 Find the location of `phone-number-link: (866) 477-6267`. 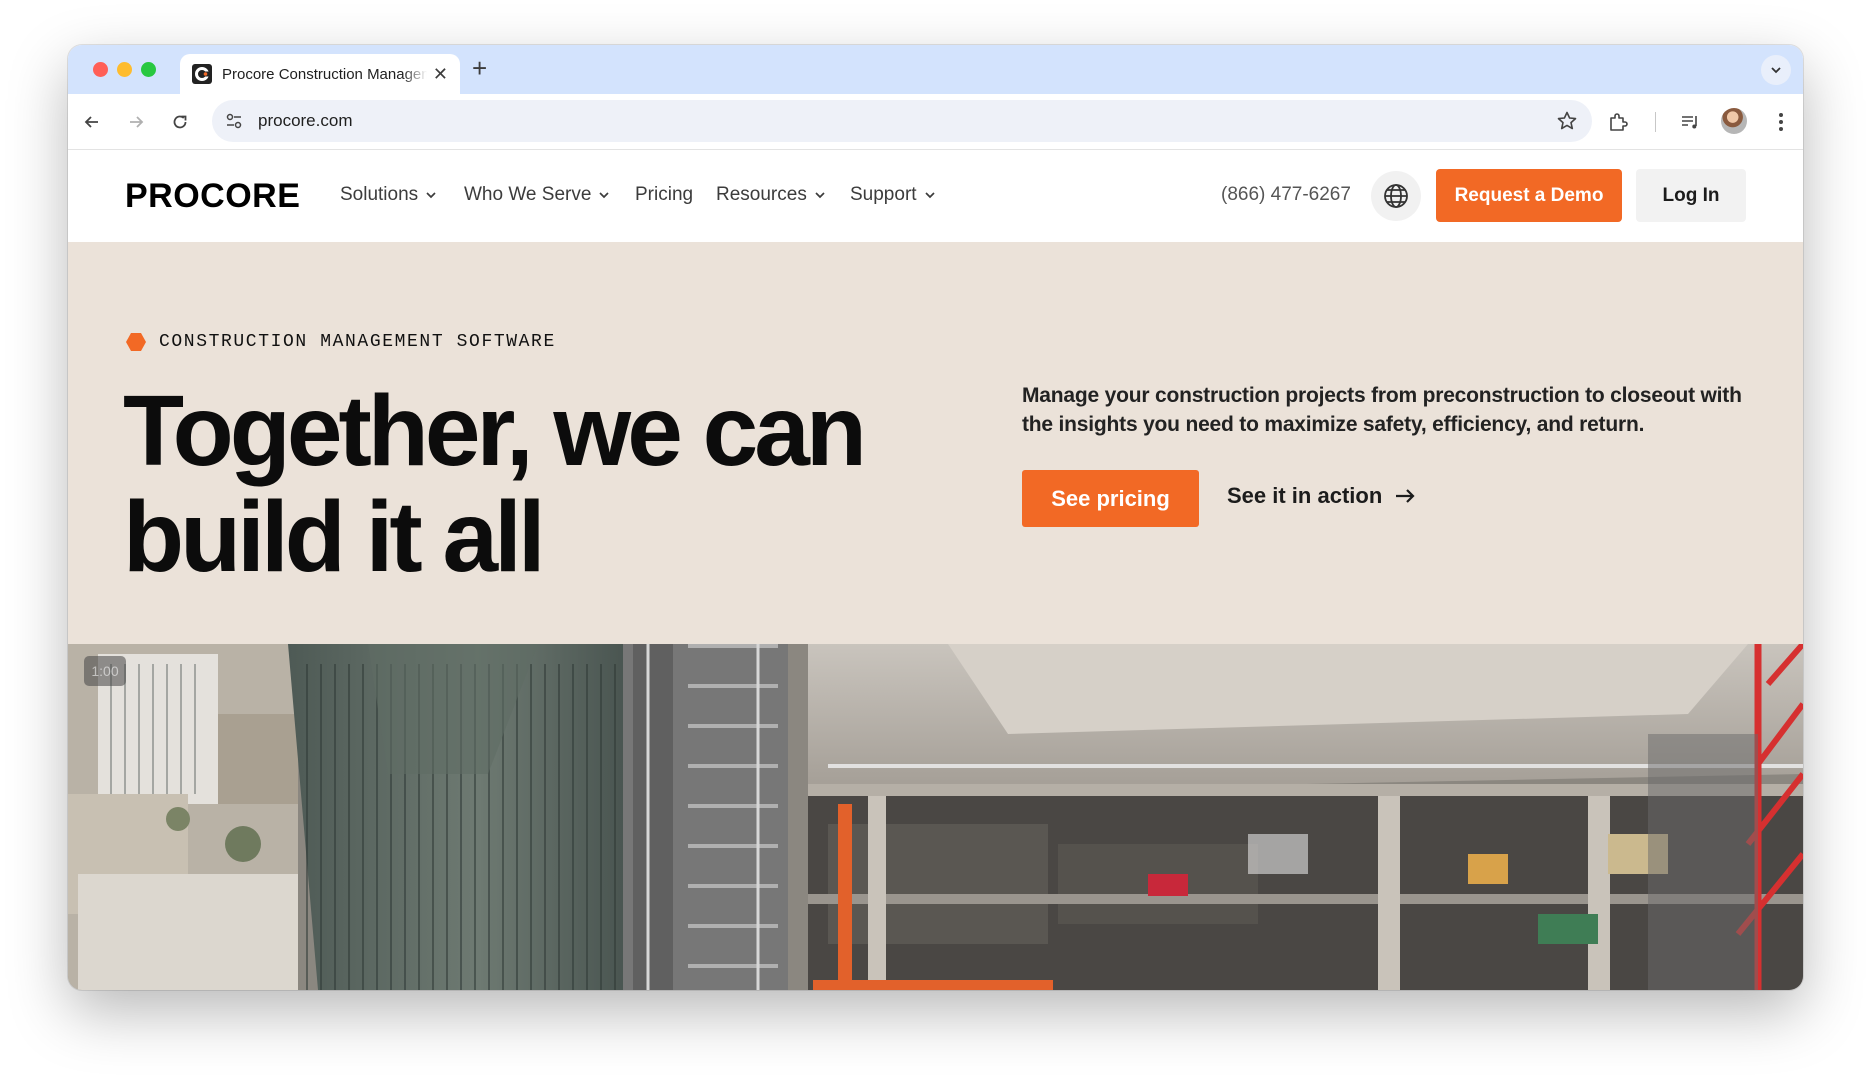

phone-number-link: (866) 477-6267 is located at coordinates (1286, 195).